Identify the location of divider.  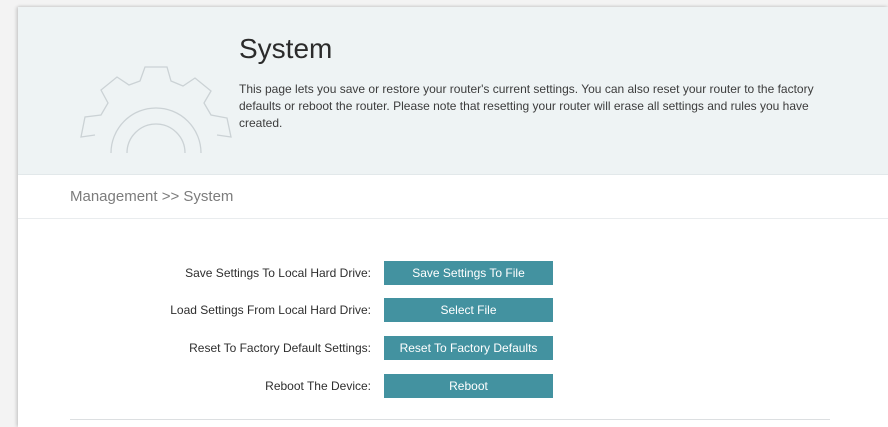
(453, 218).